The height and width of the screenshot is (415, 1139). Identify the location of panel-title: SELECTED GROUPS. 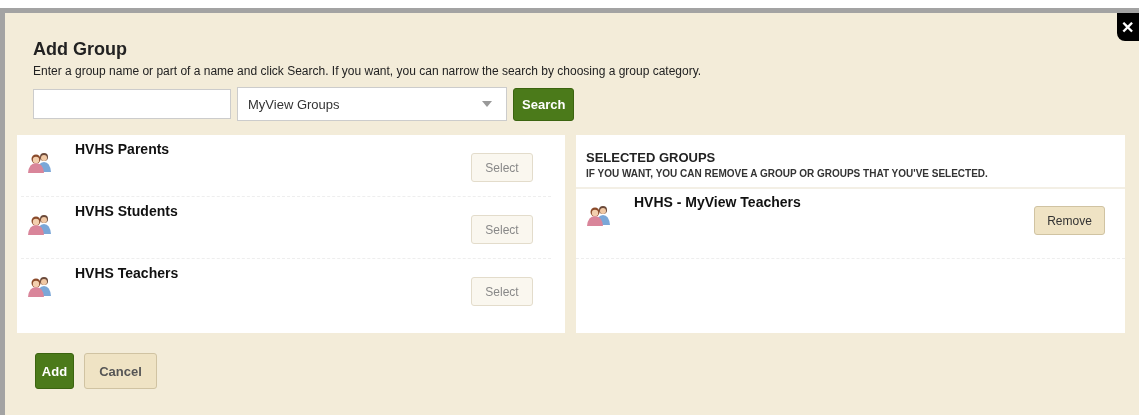
(651, 157).